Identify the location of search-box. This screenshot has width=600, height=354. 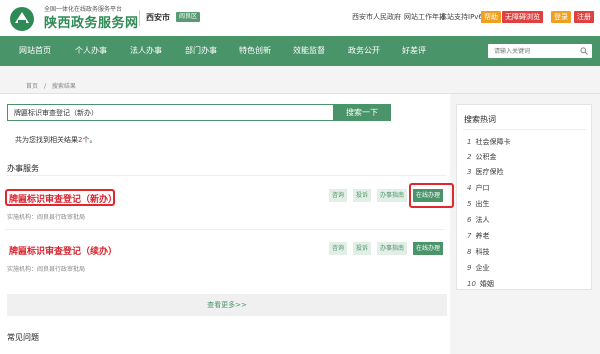
(170, 112).